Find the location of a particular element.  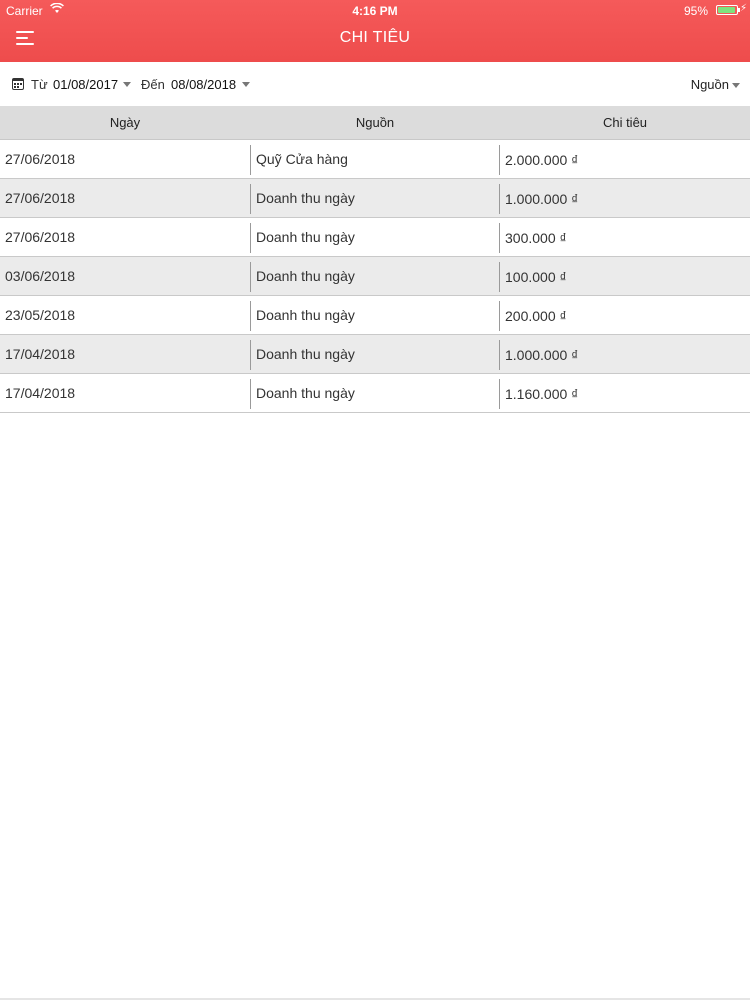

table-row: 23/05/2018 Doanh thu ngày 200.000 ₫ is located at coordinates (375, 315).